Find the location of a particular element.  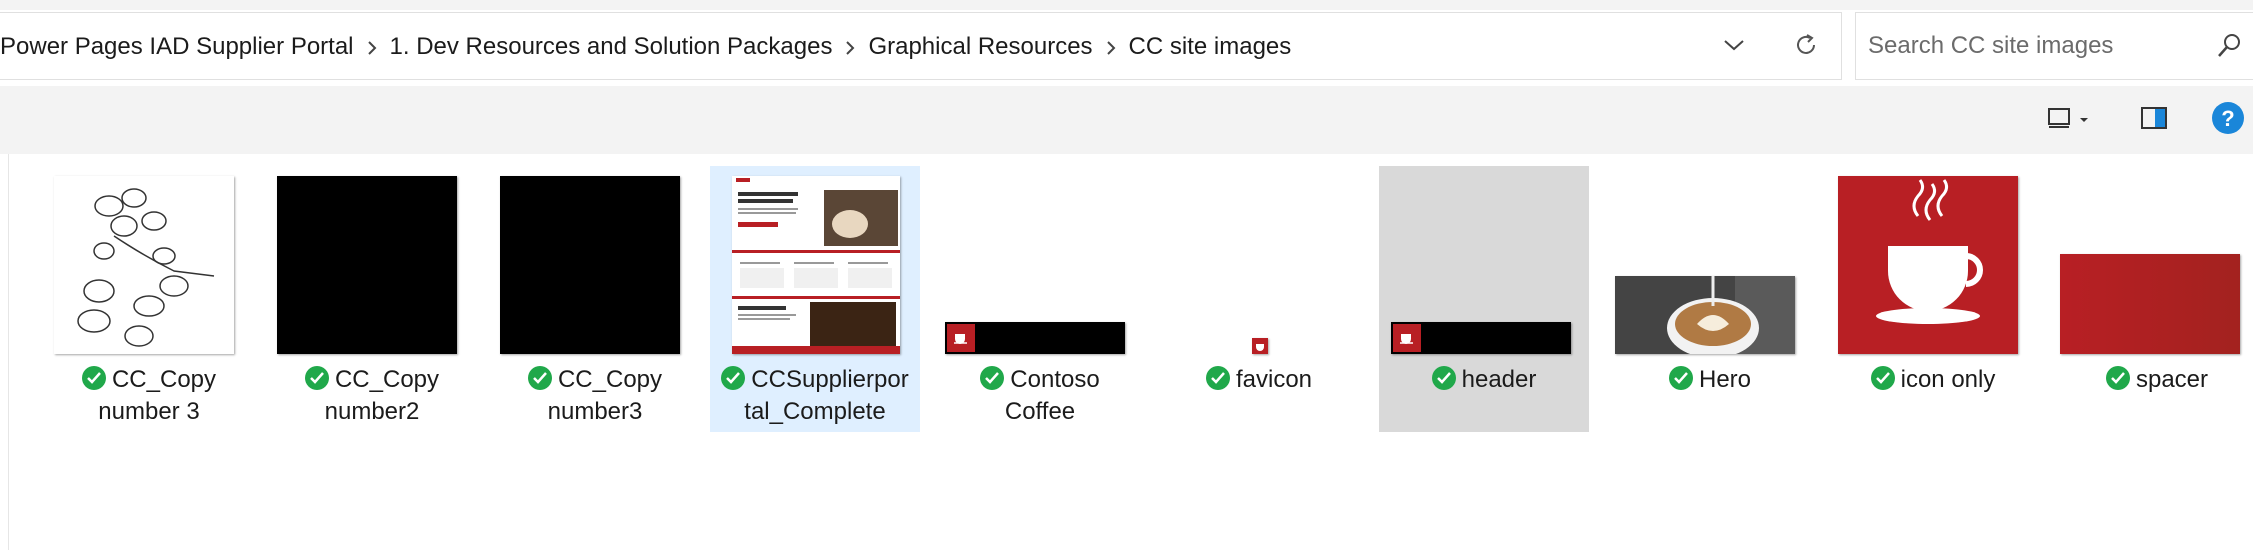

help-icon: ? is located at coordinates (2228, 120).